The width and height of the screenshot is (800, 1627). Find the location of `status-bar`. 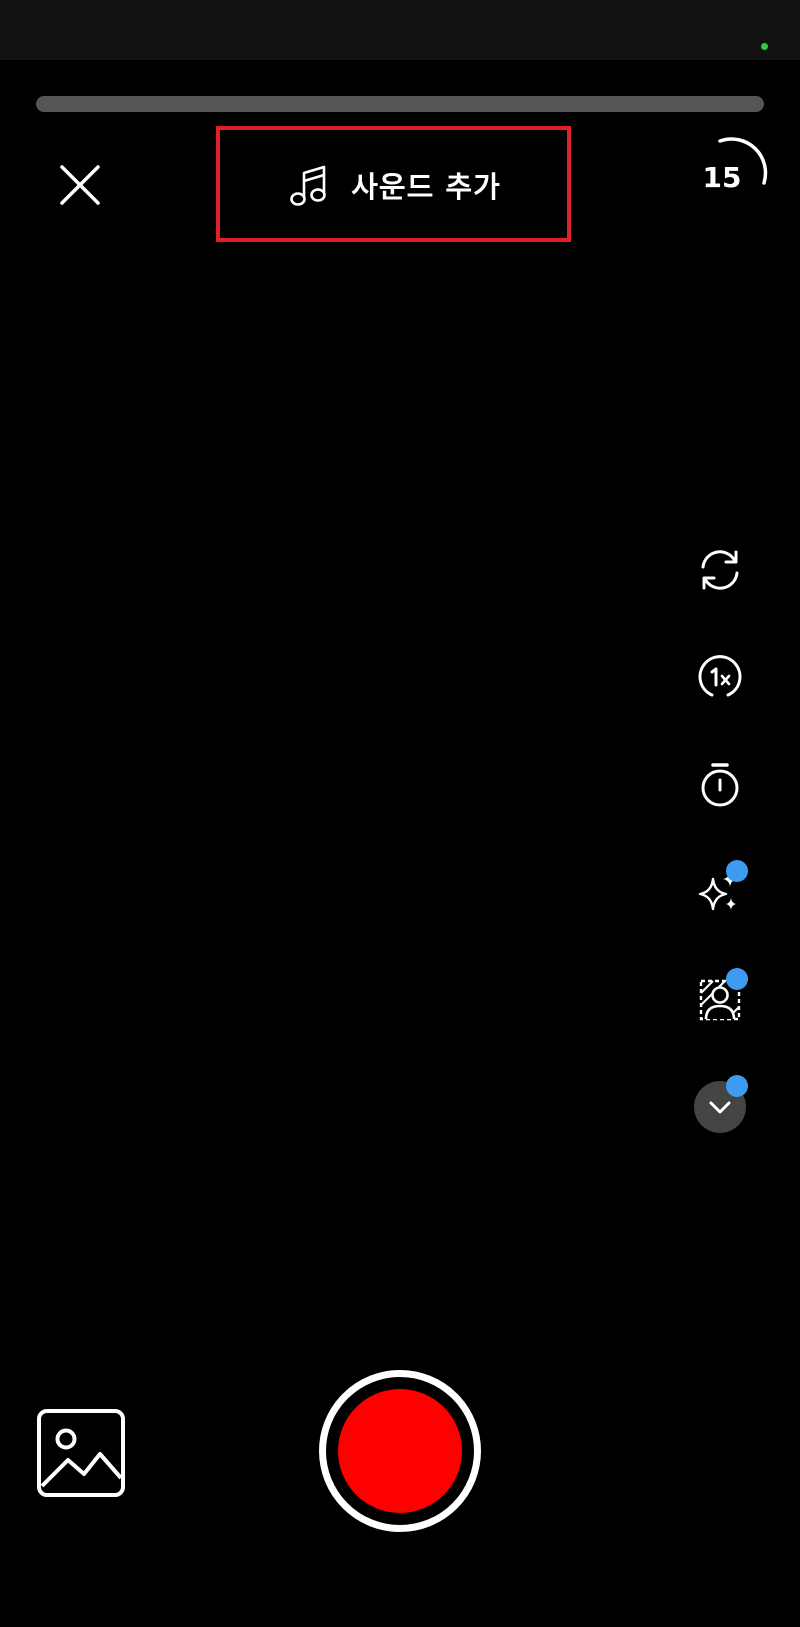

status-bar is located at coordinates (400, 30).